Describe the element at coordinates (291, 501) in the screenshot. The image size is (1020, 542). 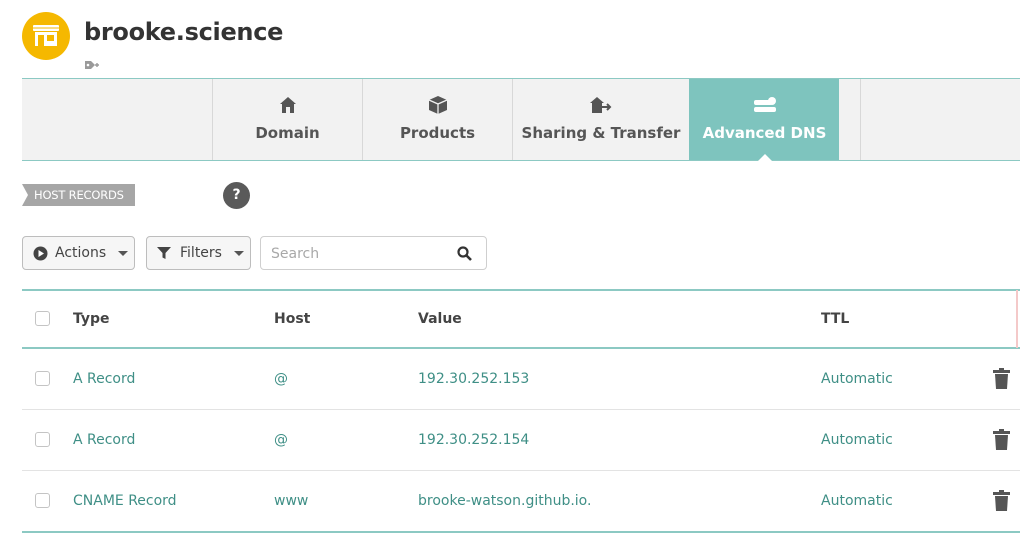
I see `record-host: www` at that location.